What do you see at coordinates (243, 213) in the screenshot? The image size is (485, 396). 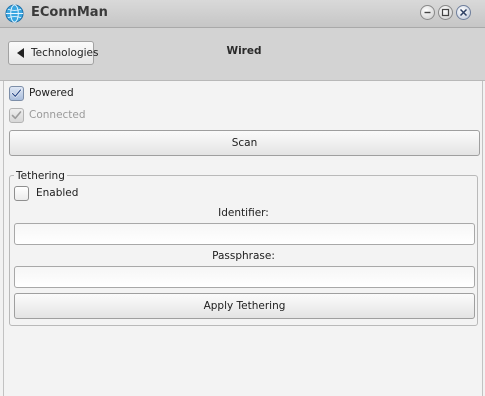 I see `identifier-label: Identifier:` at bounding box center [243, 213].